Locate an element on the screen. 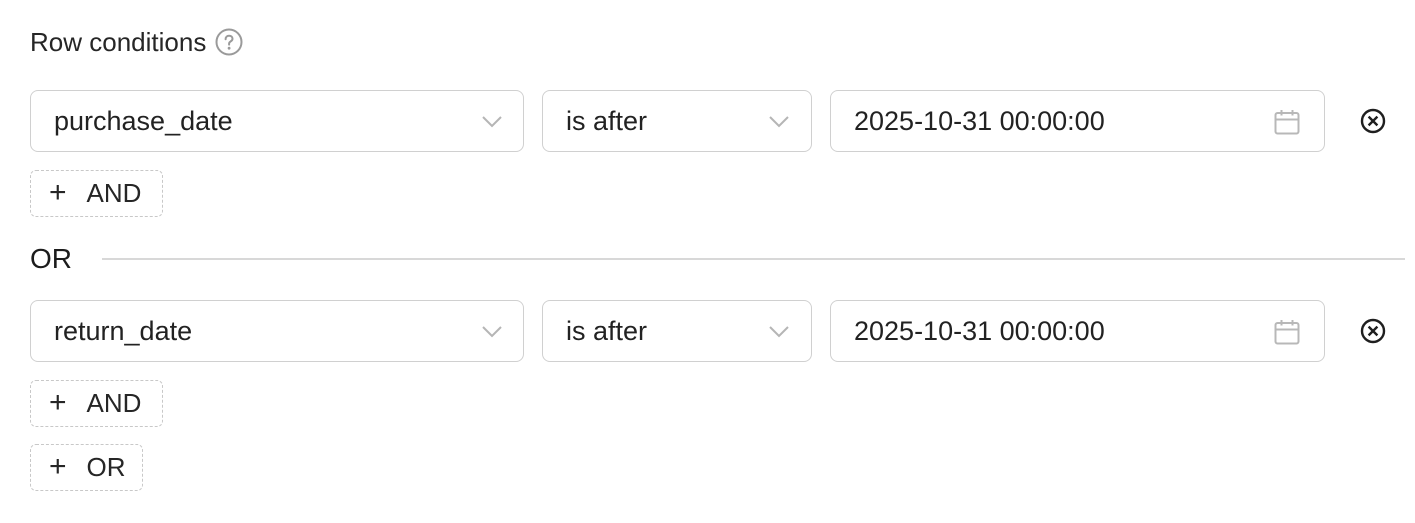  add-or-button: + OR is located at coordinates (86, 467).